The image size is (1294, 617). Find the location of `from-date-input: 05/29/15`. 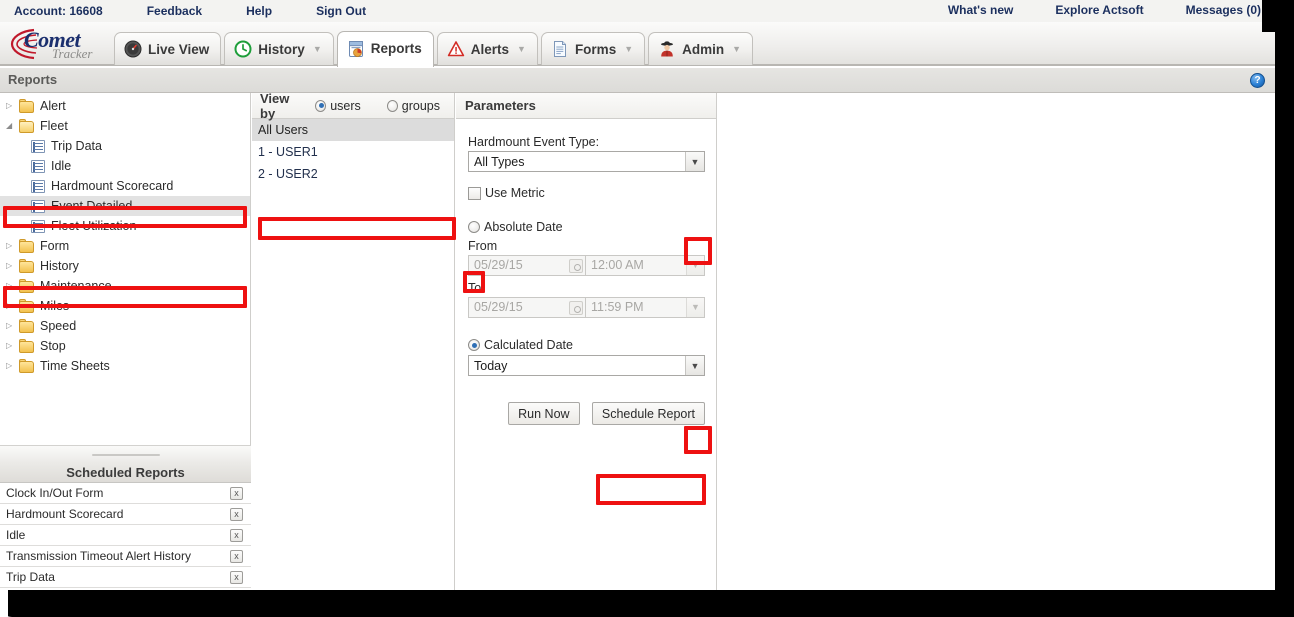

from-date-input: 05/29/15 is located at coordinates (527, 265).